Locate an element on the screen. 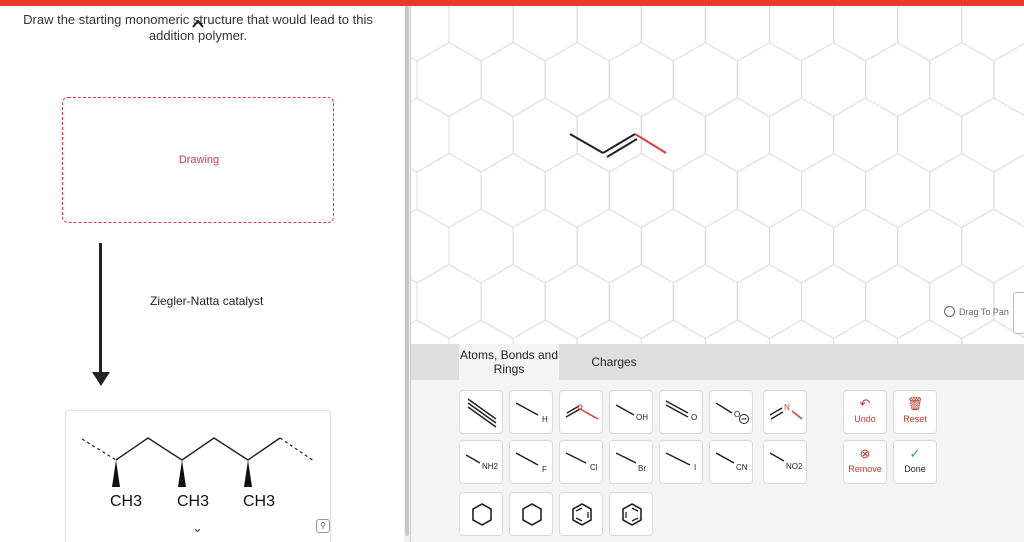 The height and width of the screenshot is (542, 1024). tool-nitrile: CN is located at coordinates (731, 462).